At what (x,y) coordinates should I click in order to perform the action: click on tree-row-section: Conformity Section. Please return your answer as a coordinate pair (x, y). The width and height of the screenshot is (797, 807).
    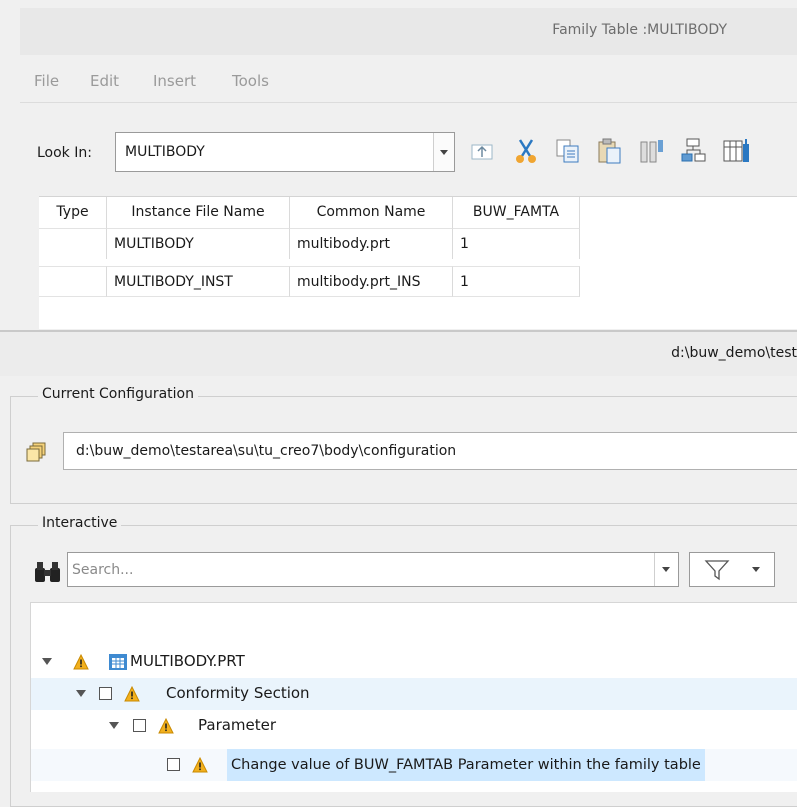
    Looking at the image, I should click on (414, 694).